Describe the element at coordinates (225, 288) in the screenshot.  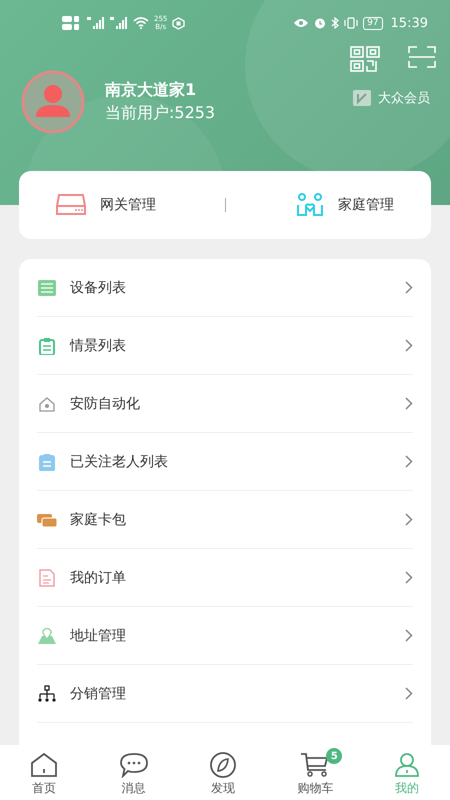
I see `menu-item: 设备列表` at that location.